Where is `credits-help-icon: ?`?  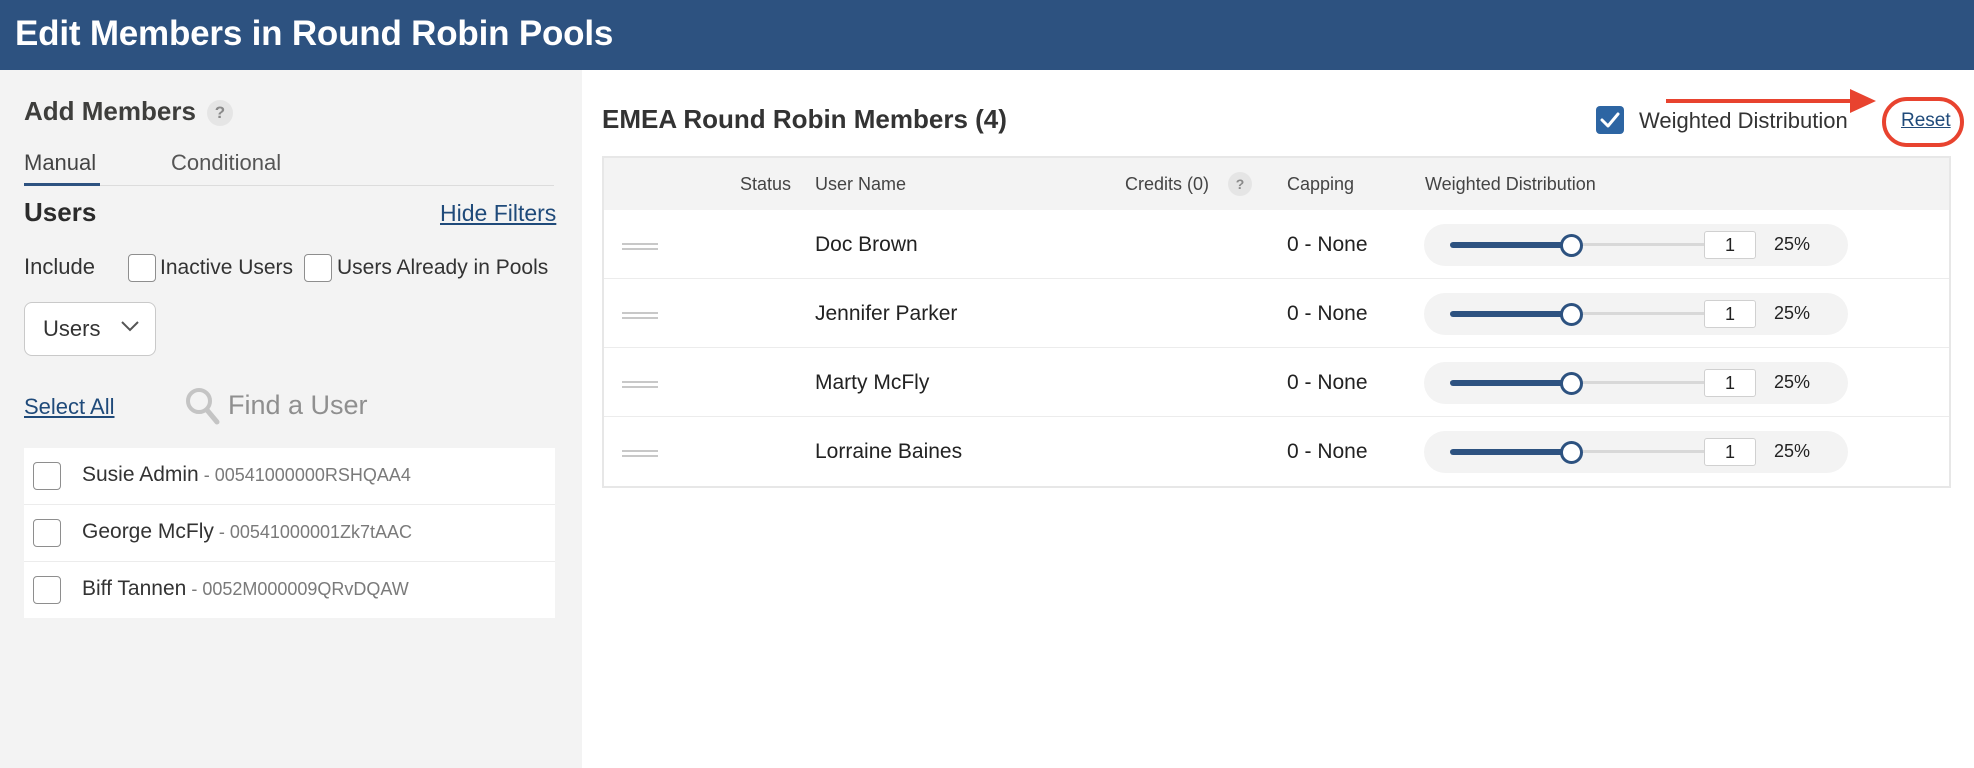 credits-help-icon: ? is located at coordinates (1240, 184).